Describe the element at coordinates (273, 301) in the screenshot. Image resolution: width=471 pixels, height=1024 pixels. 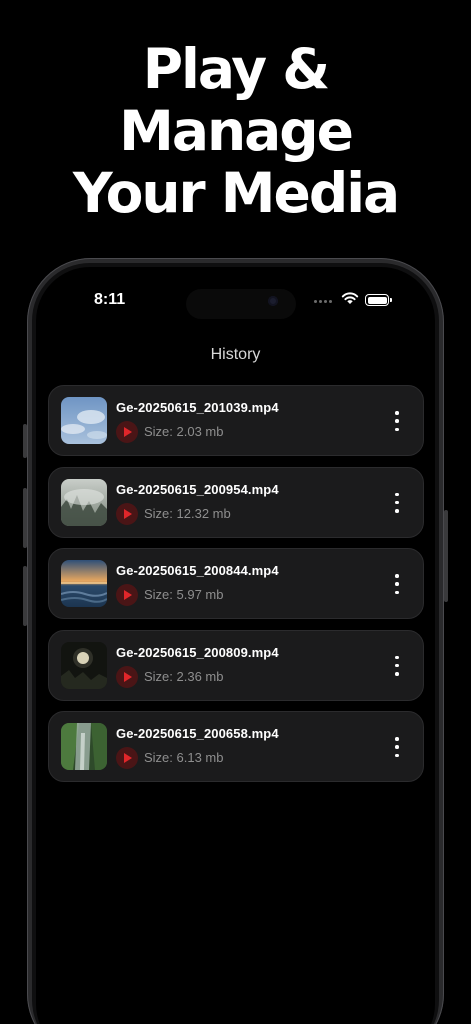
I see `camera-icon` at that location.